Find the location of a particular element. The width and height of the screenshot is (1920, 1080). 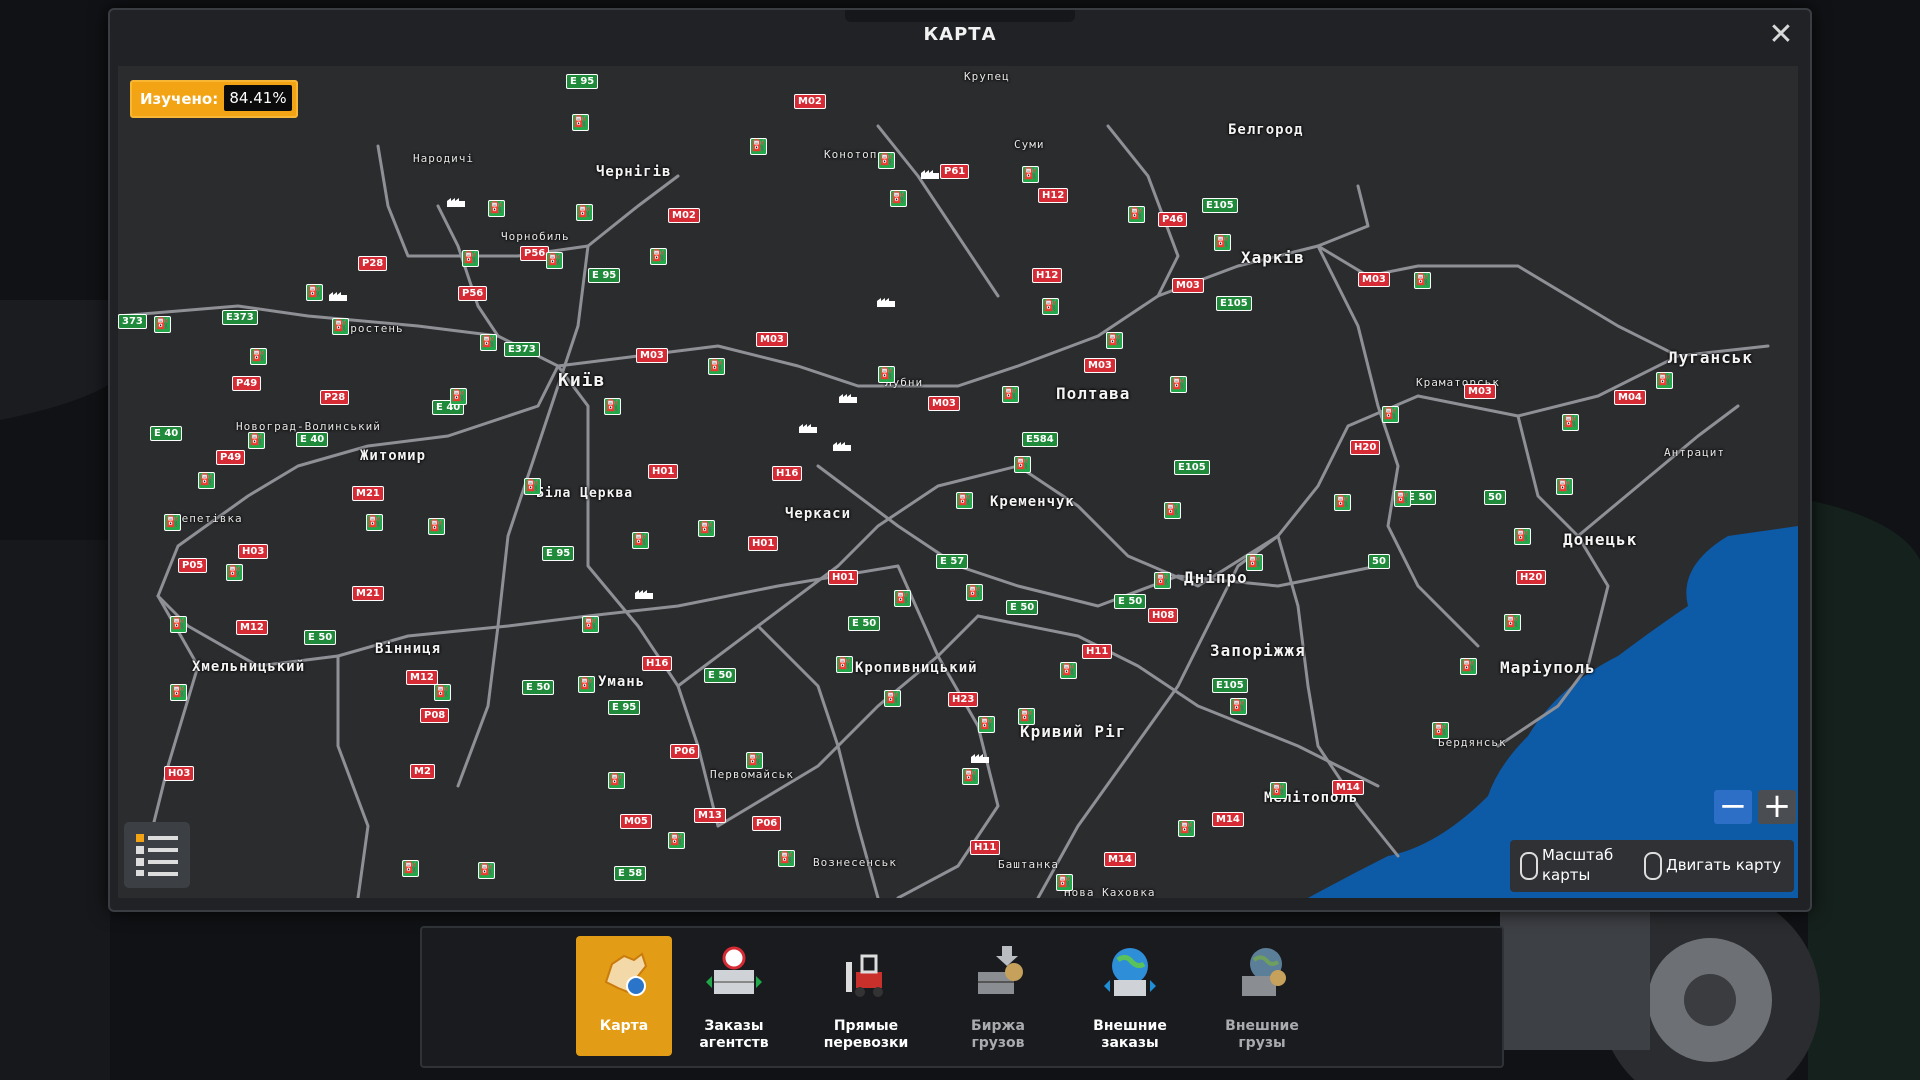

dock-cargo-exchange-button: Биржа грузов is located at coordinates (998, 996).